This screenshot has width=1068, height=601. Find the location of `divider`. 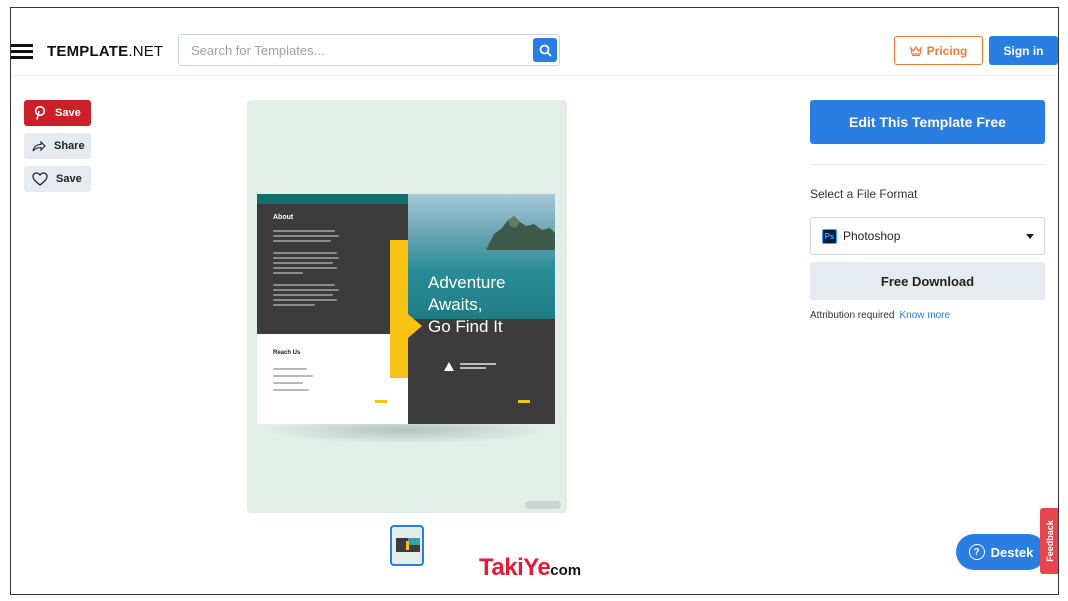

divider is located at coordinates (927, 164).